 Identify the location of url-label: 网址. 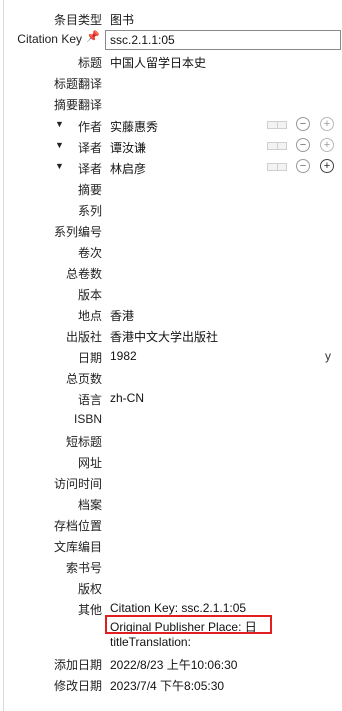
(89, 463).